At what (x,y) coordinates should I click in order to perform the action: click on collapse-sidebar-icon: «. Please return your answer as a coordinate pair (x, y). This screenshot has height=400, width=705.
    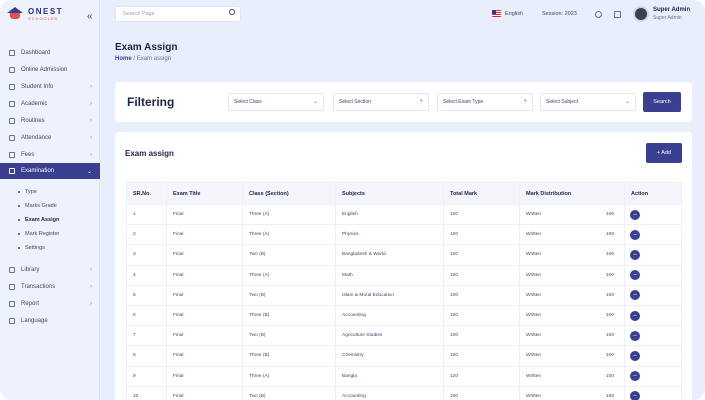
    Looking at the image, I should click on (90, 16).